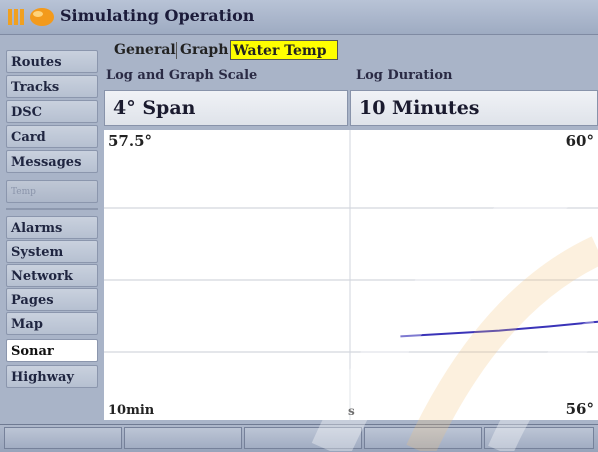  Describe the element at coordinates (52, 61) in the screenshot. I see `sidebar-item-routes: Routes` at that location.